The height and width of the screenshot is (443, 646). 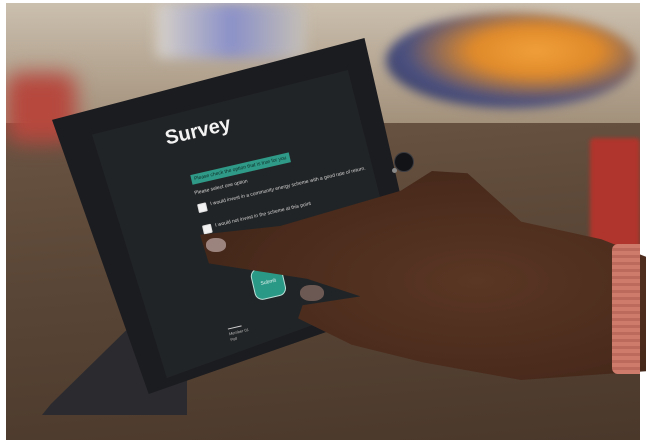 What do you see at coordinates (239, 333) in the screenshot?
I see `survey-footer: Member 01 Poll` at bounding box center [239, 333].